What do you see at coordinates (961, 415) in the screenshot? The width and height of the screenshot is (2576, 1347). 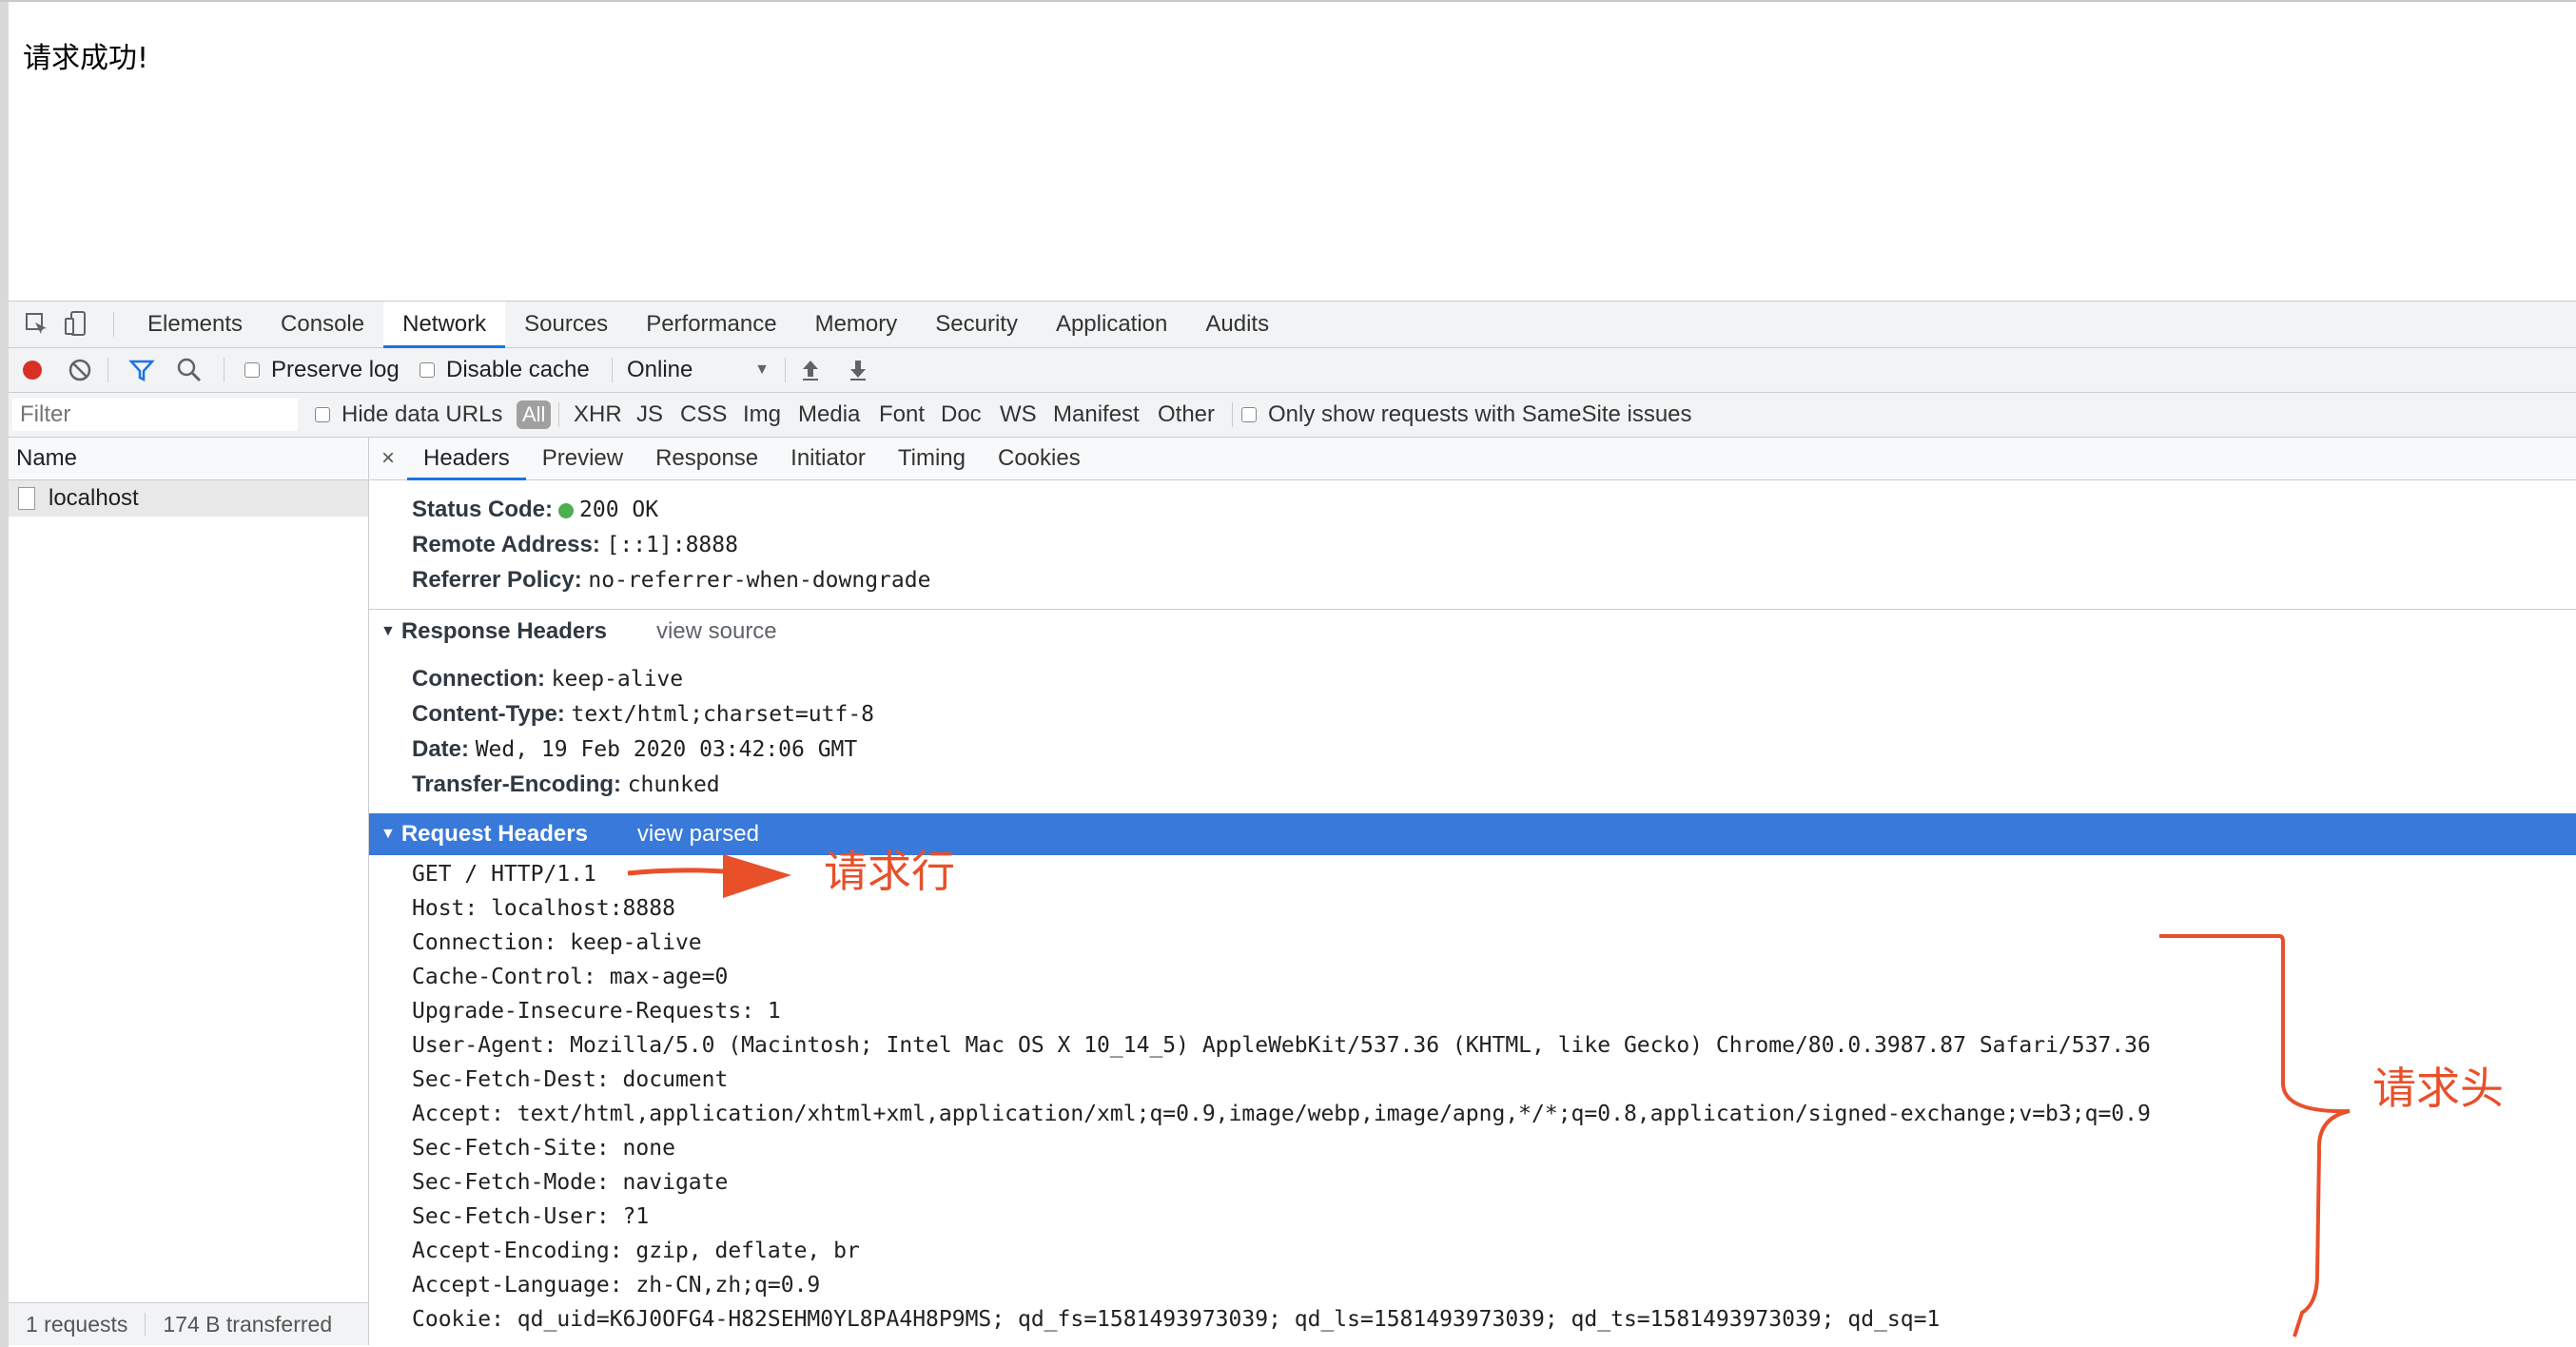 I see `filter-type-doc: Doc` at bounding box center [961, 415].